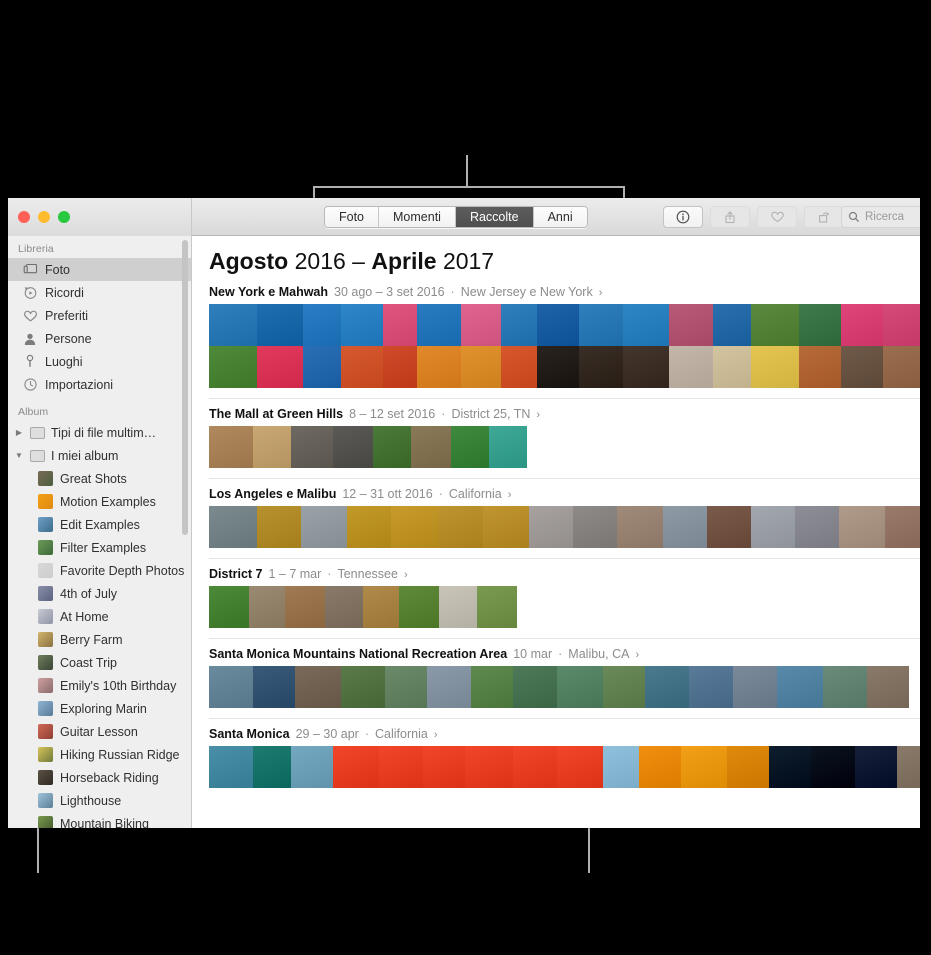  Describe the element at coordinates (99, 800) in the screenshot. I see `sidebar-album-item: Lighthouse` at that location.